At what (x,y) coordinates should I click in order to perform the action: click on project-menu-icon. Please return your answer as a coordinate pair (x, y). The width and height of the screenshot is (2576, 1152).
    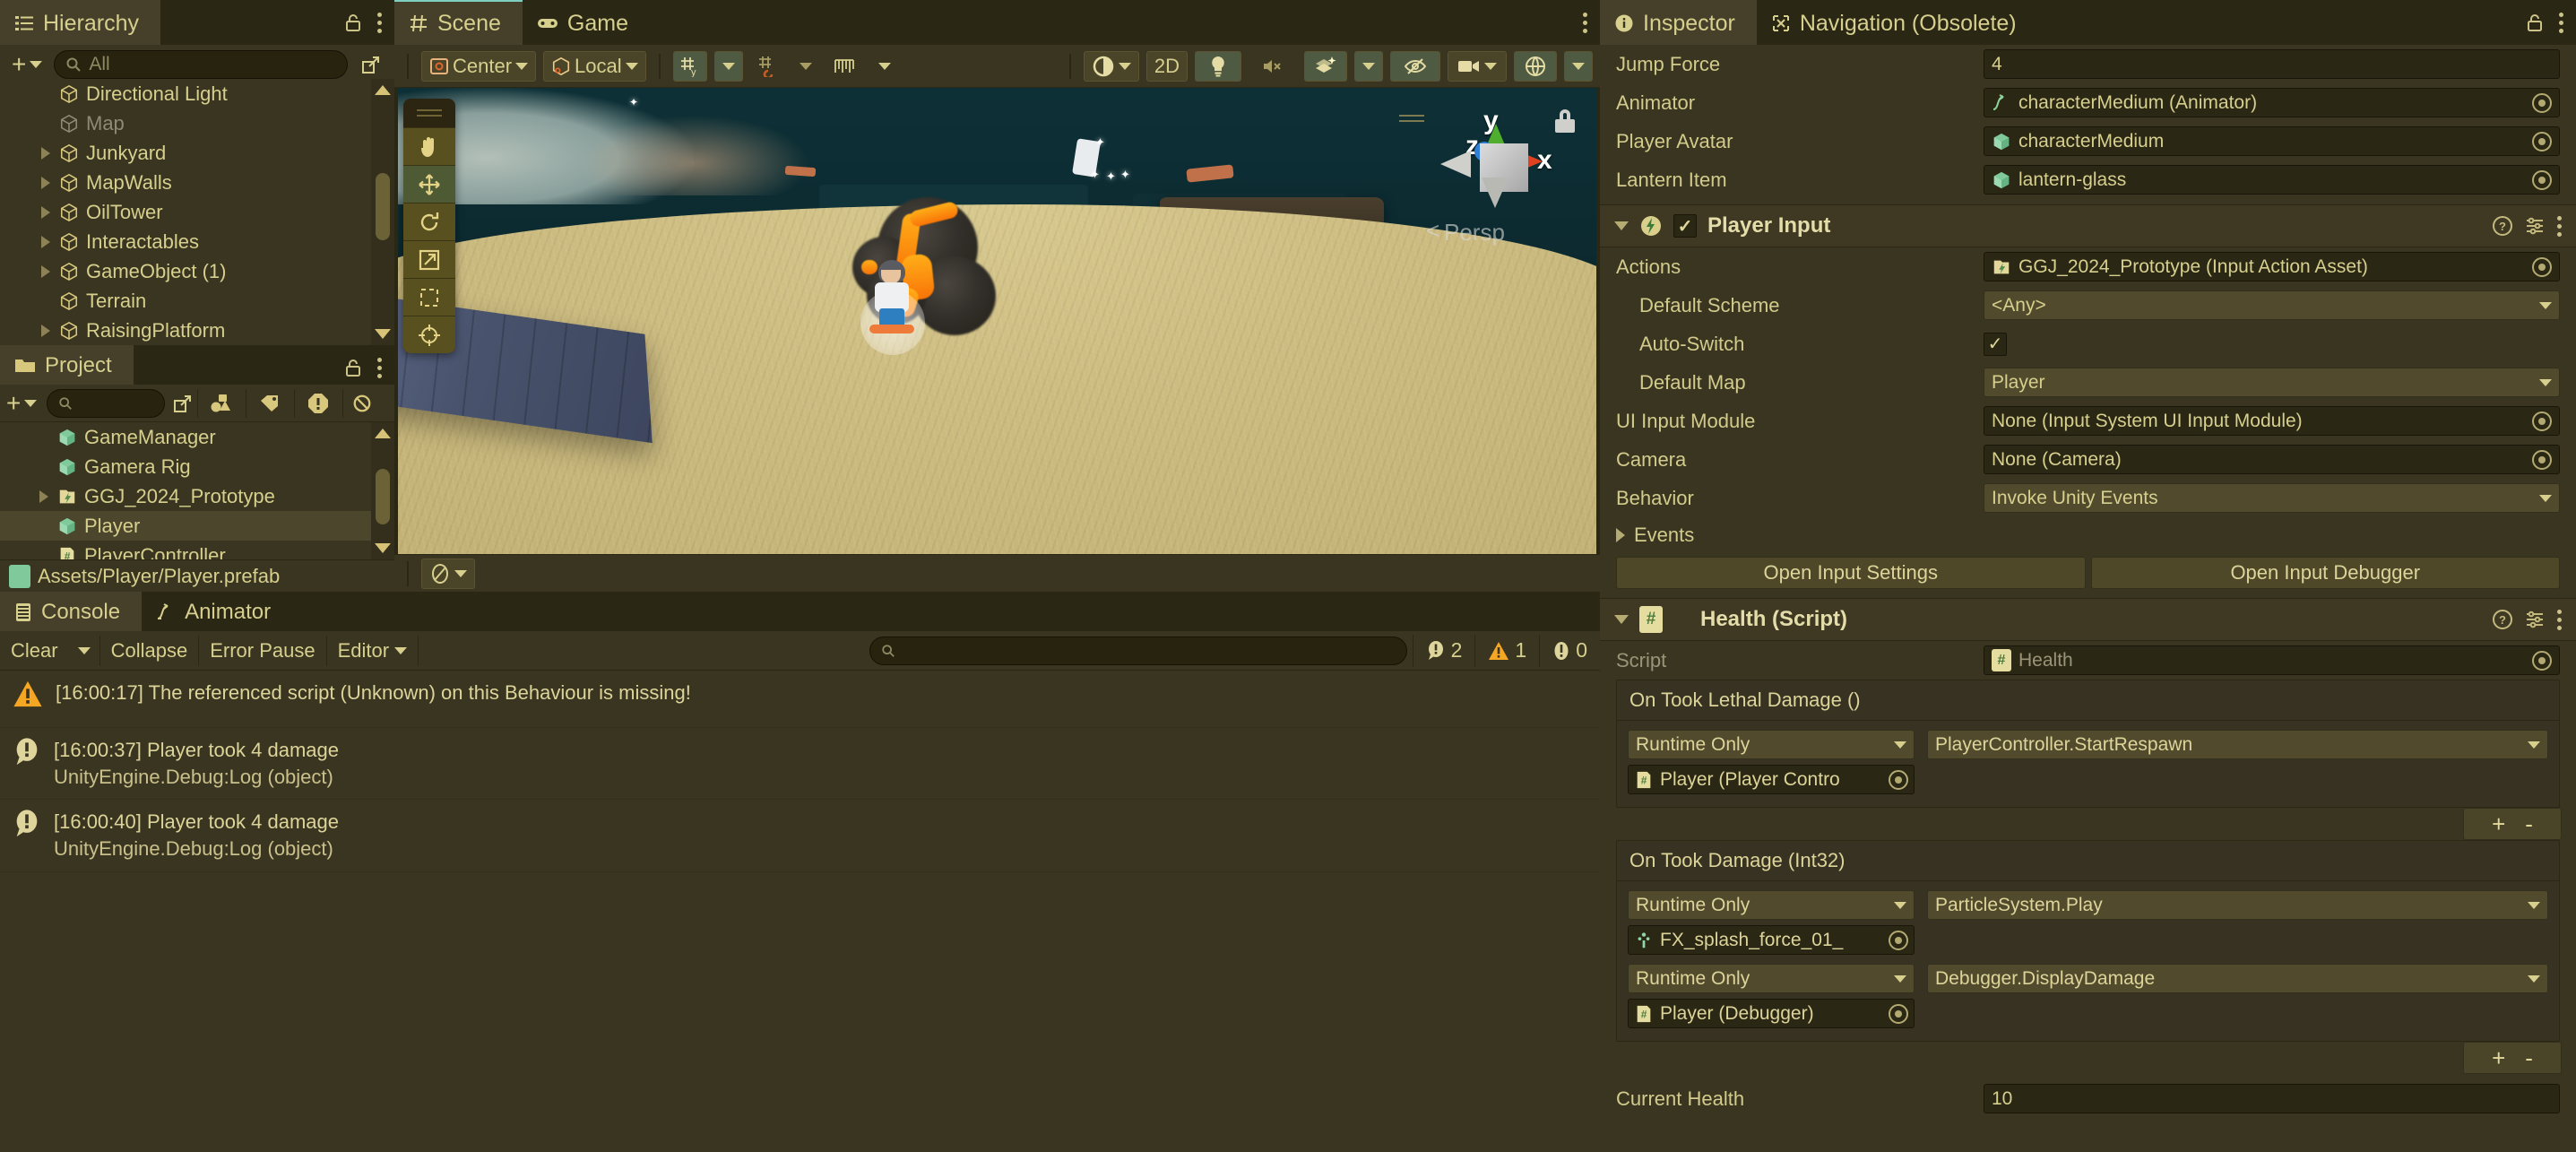
    Looking at the image, I should click on (379, 367).